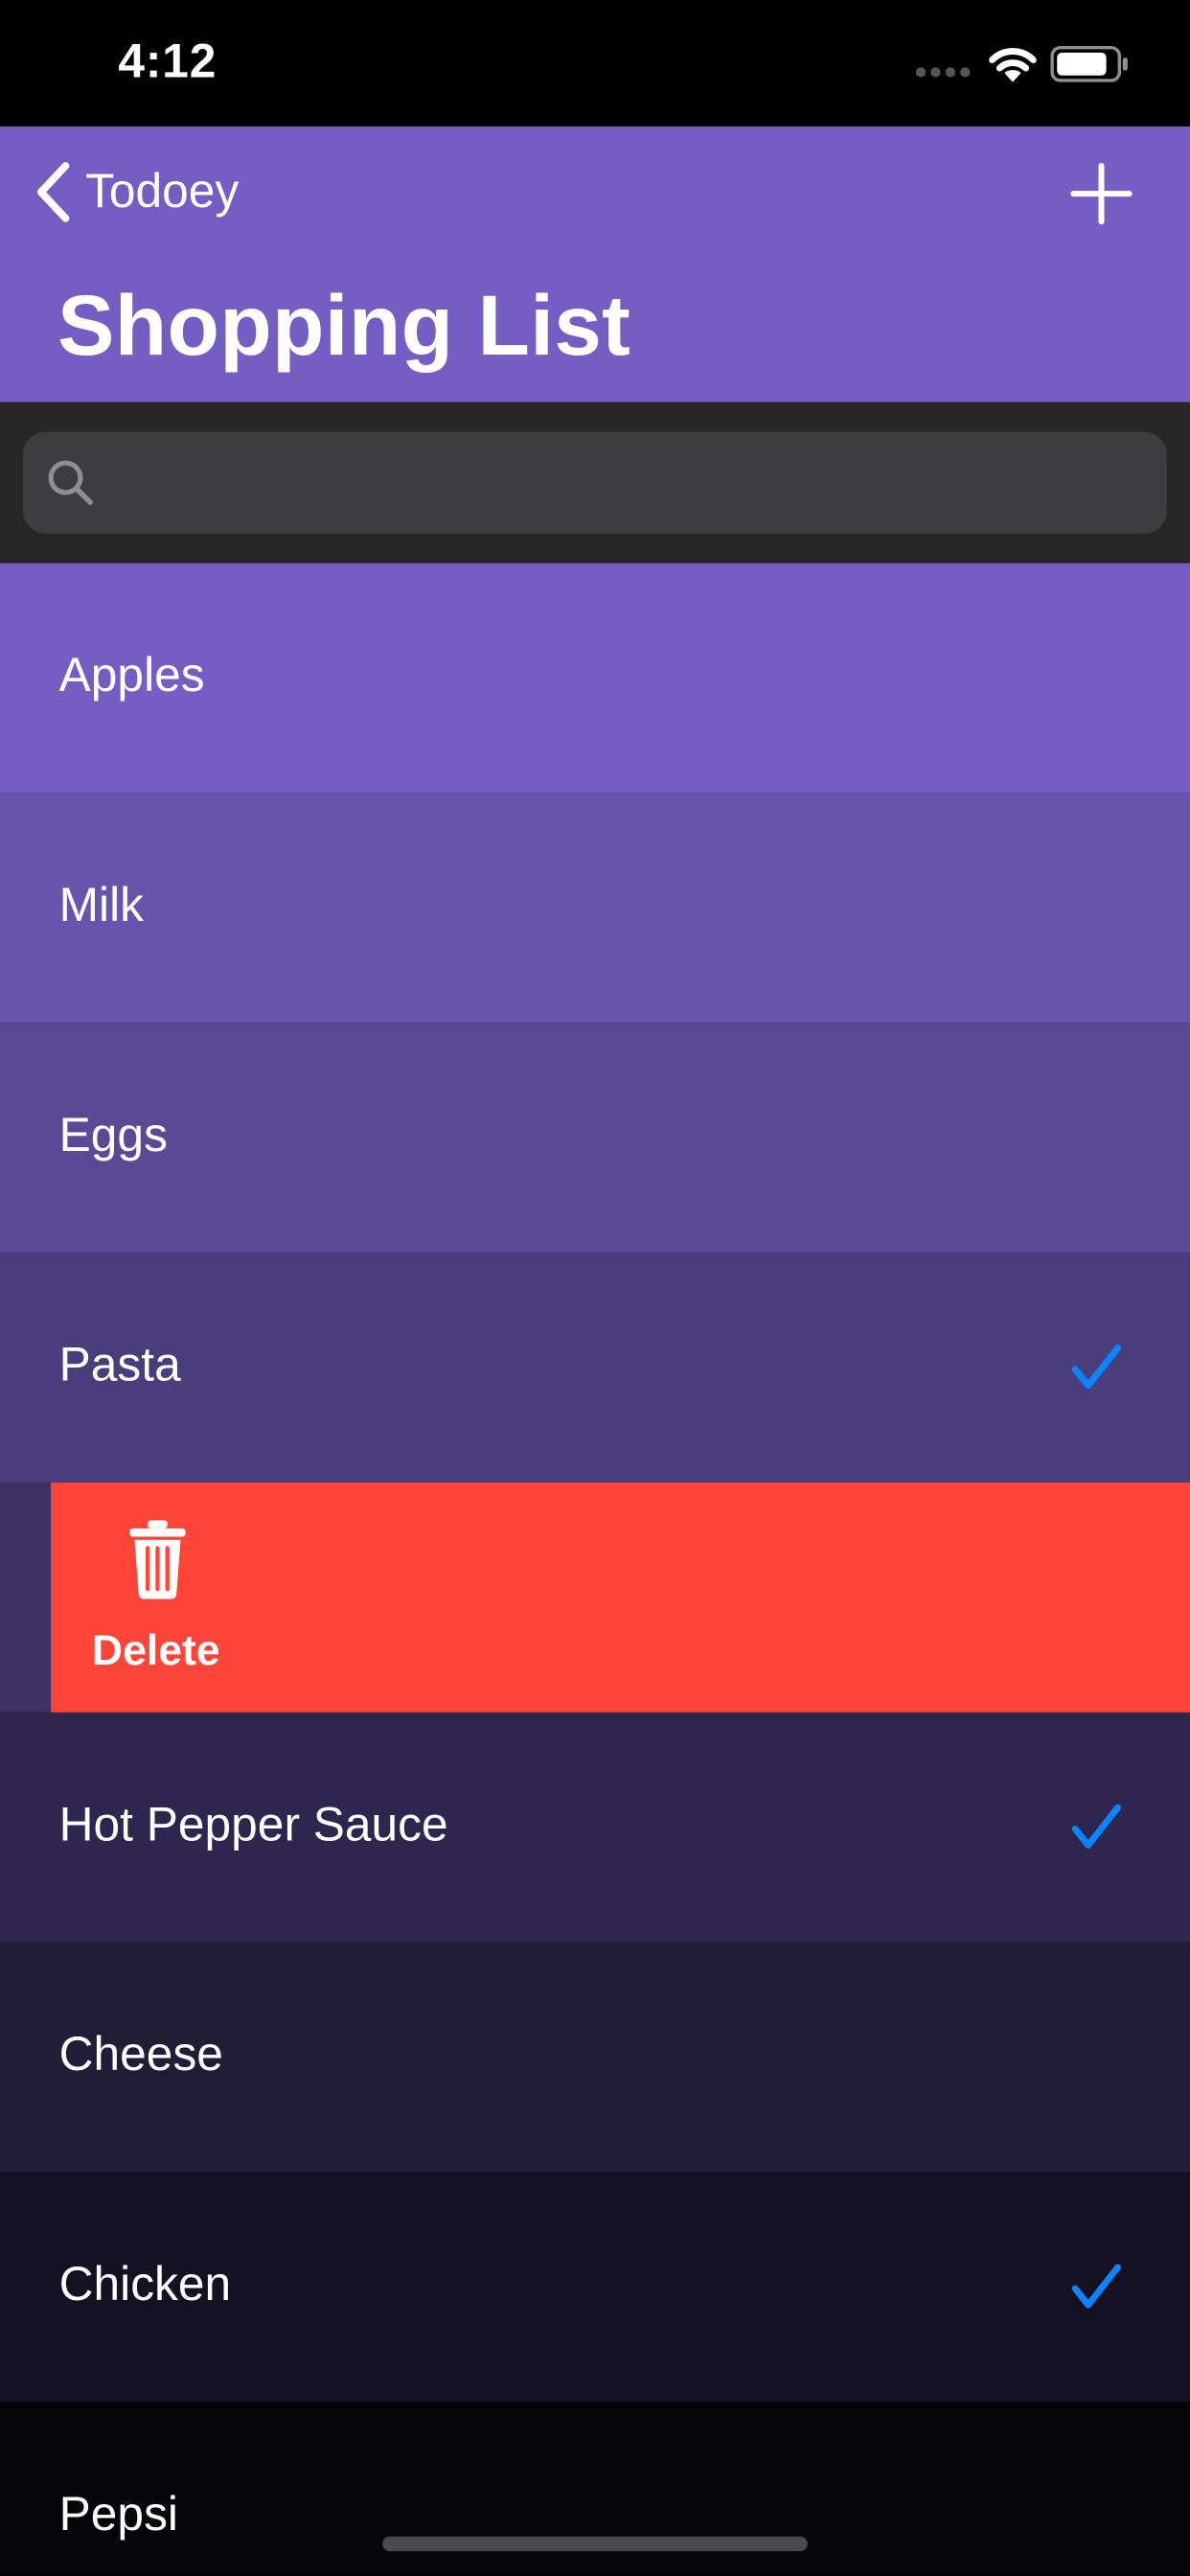 The height and width of the screenshot is (2576, 1190). What do you see at coordinates (1089, 63) in the screenshot?
I see `battery-icon` at bounding box center [1089, 63].